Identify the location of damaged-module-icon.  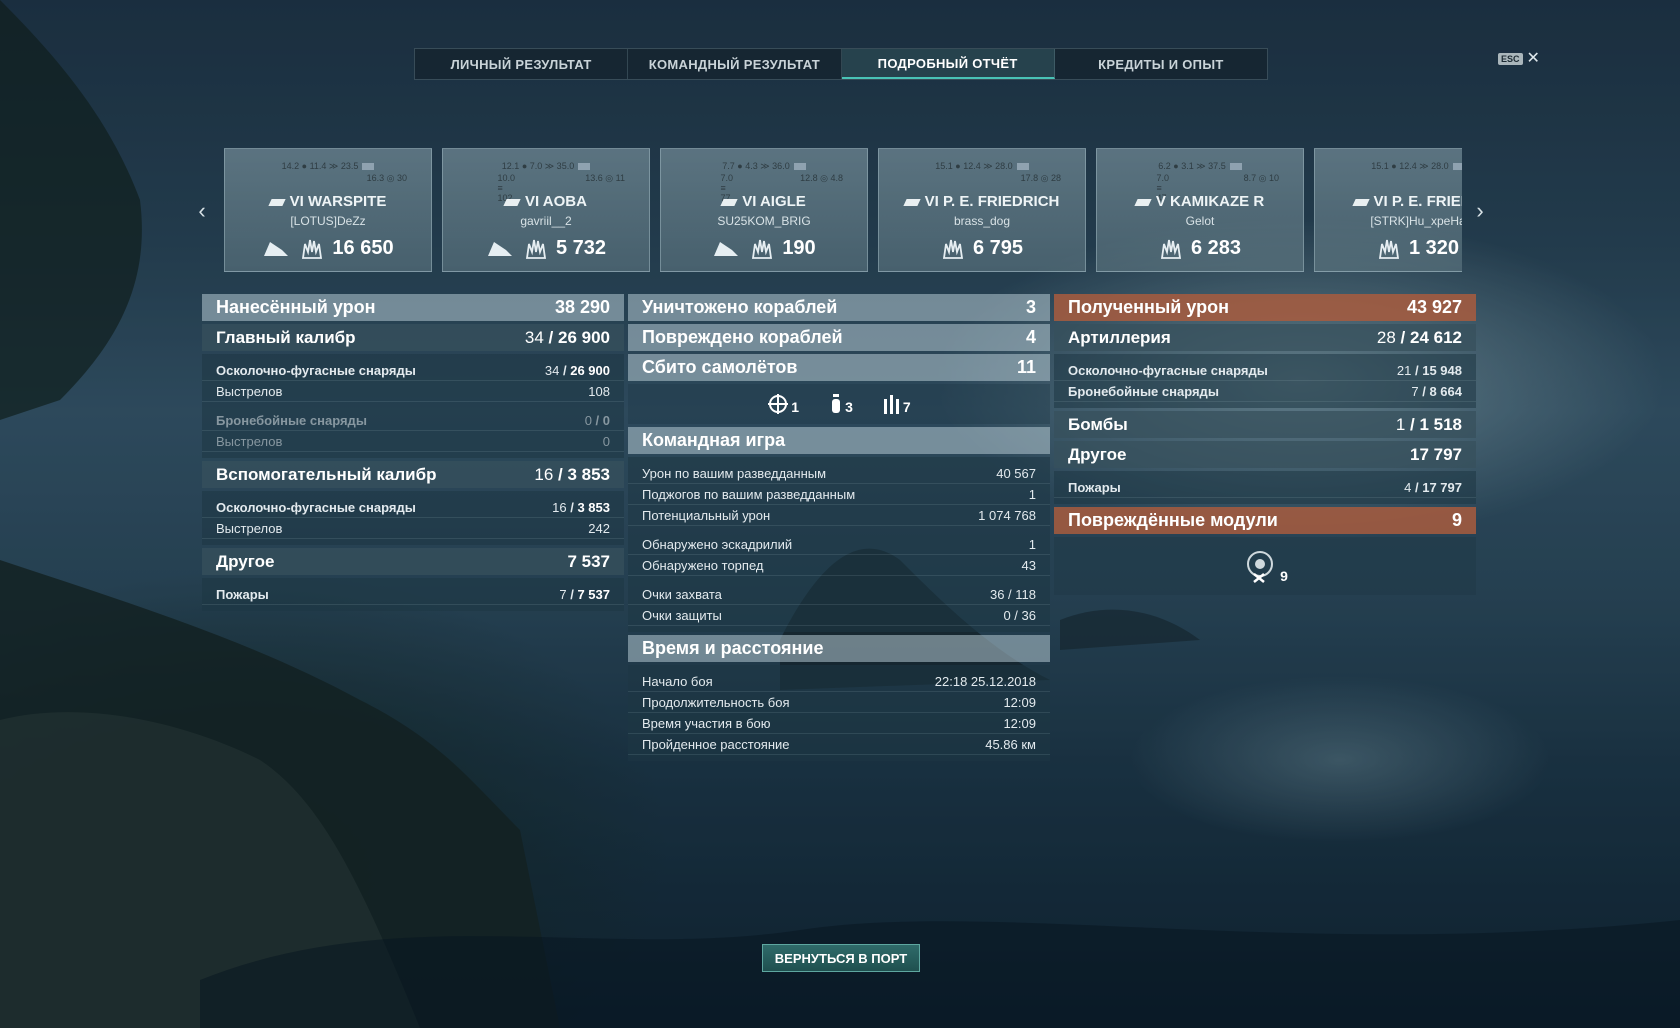
(1260, 567).